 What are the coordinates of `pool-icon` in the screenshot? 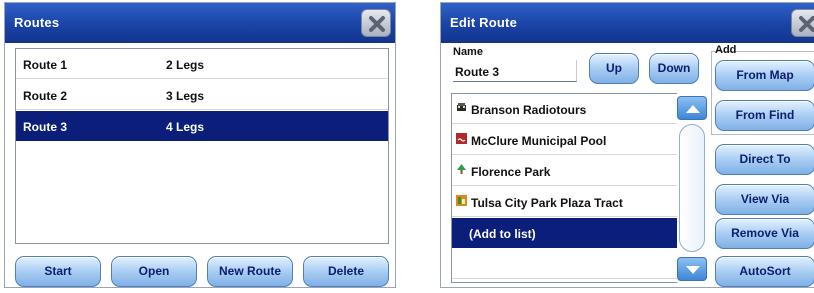 It's located at (461, 138).